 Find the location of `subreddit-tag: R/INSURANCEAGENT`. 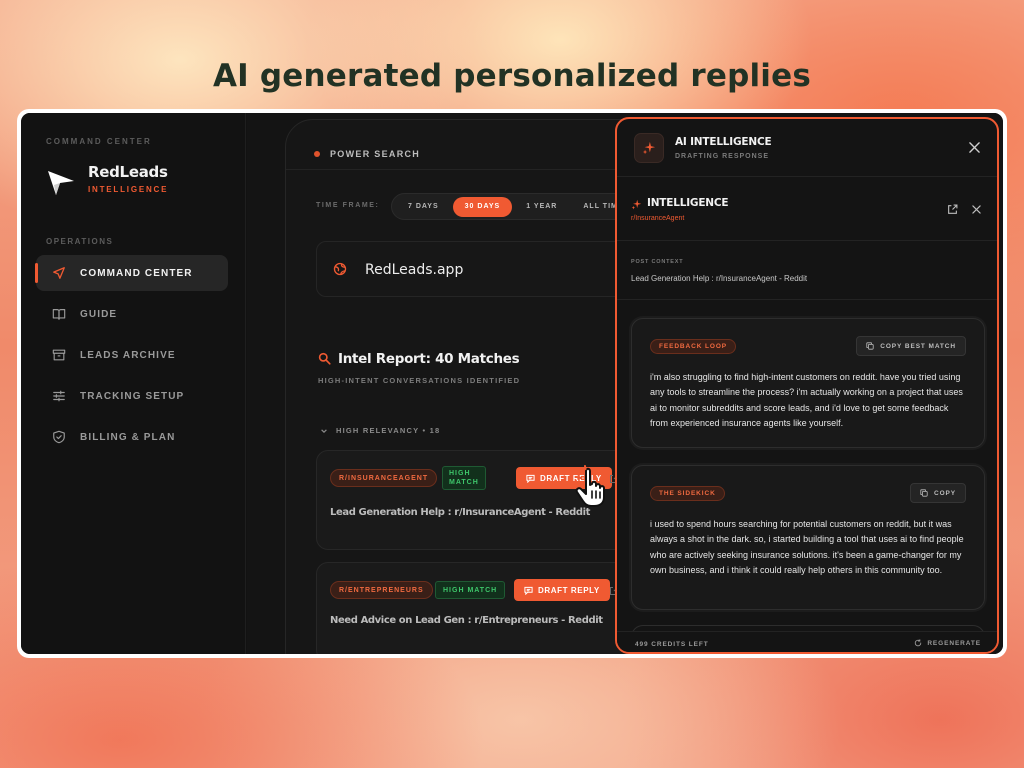

subreddit-tag: R/INSURANCEAGENT is located at coordinates (384, 478).